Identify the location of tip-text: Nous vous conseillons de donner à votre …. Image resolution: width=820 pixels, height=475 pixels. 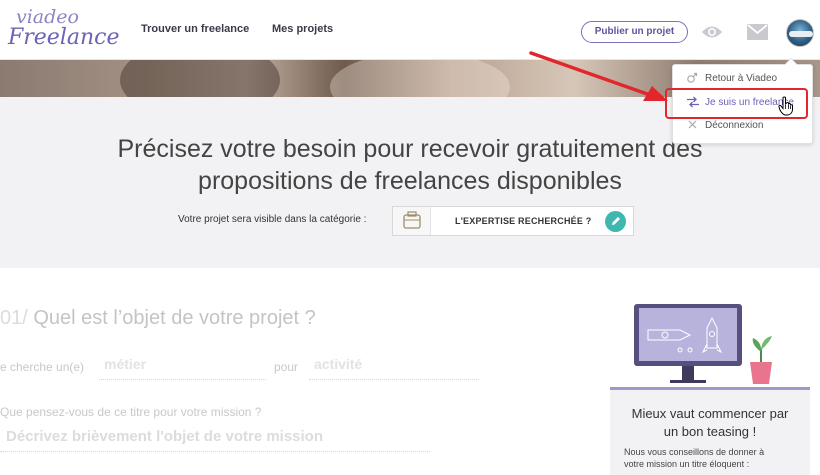
(711, 458).